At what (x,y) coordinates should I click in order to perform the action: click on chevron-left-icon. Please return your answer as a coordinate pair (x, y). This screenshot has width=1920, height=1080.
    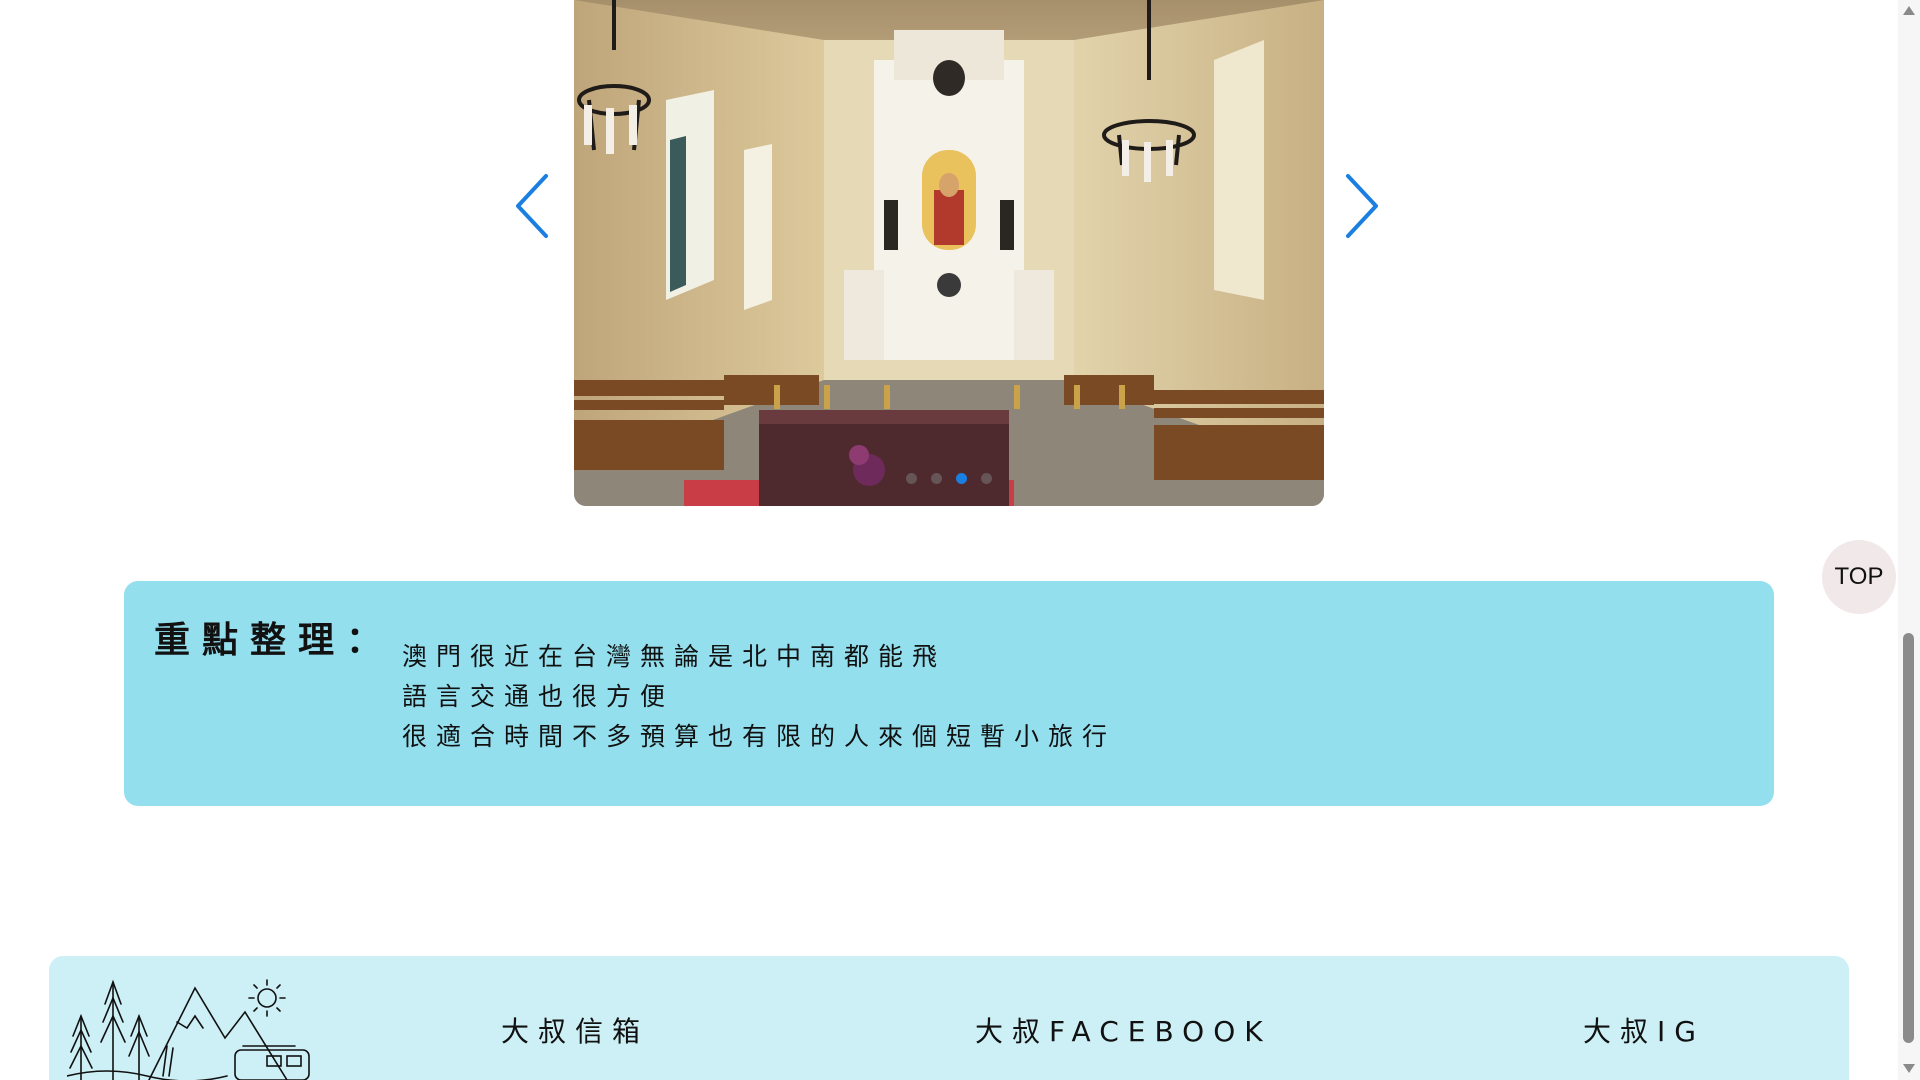
    Looking at the image, I should click on (532, 206).